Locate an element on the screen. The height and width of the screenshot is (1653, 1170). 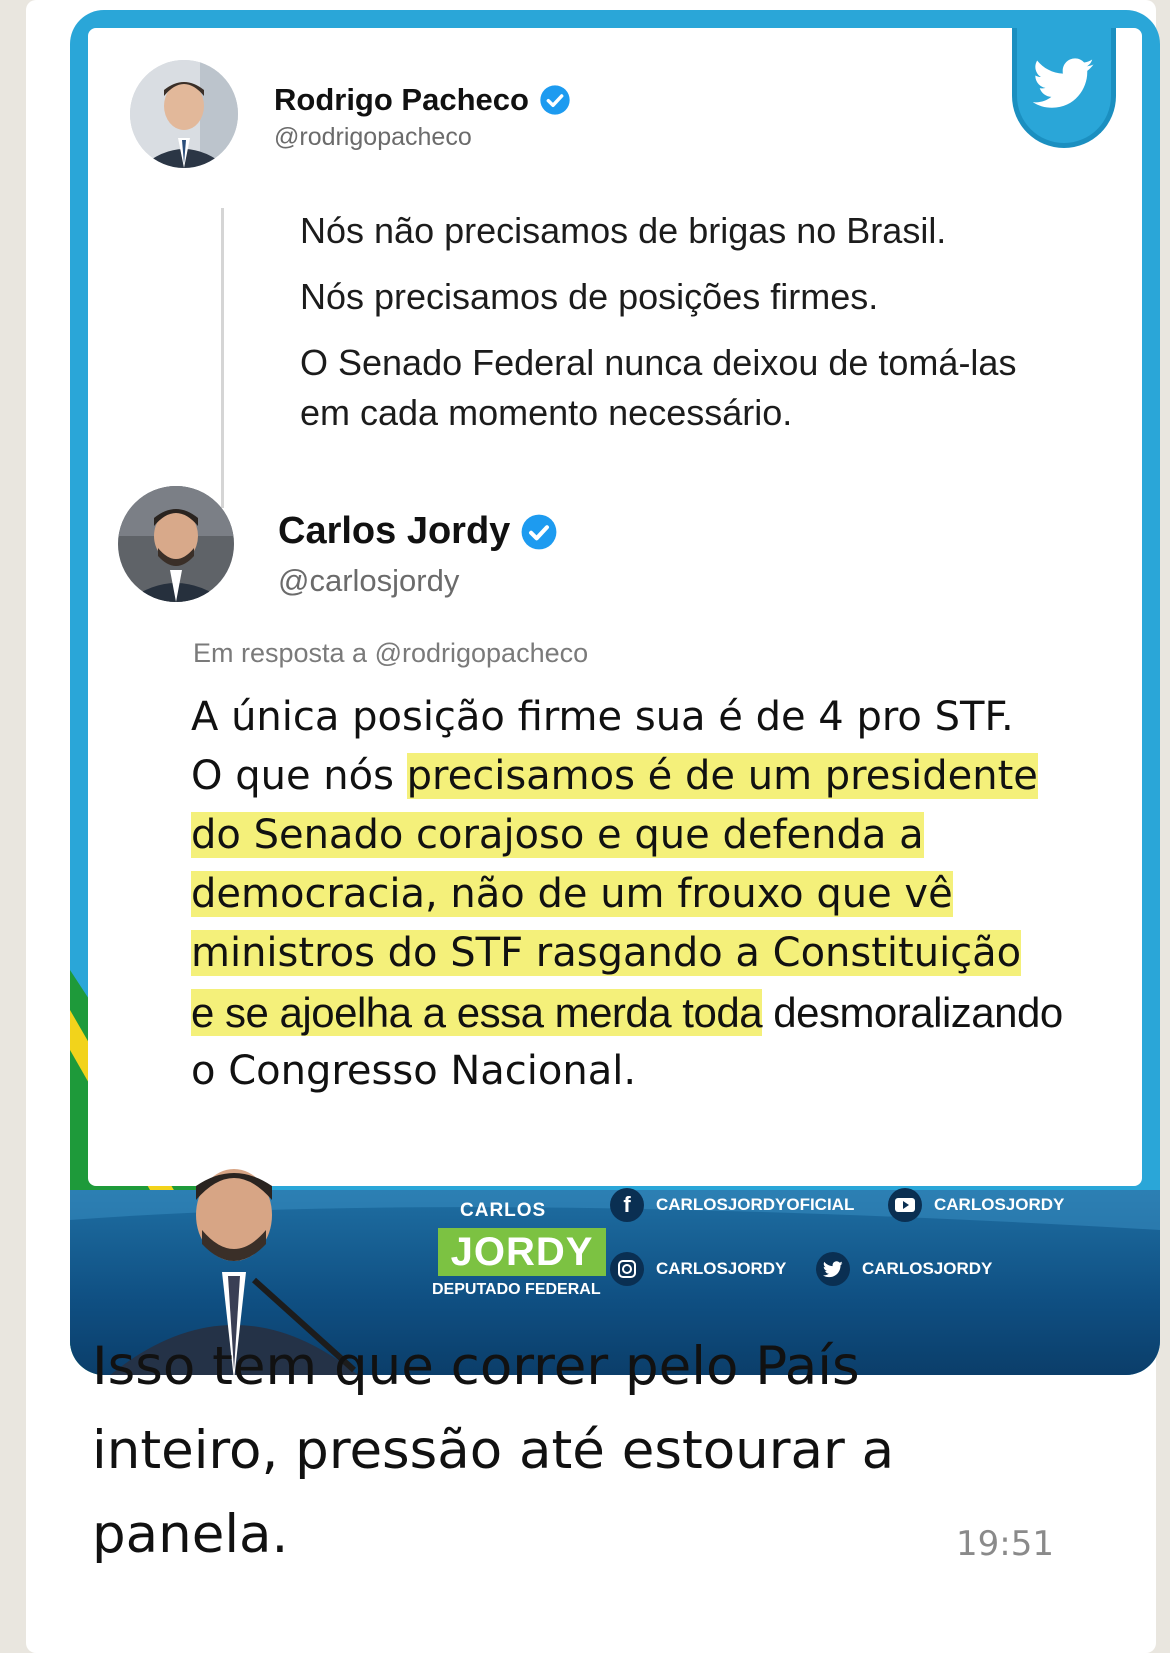
tweet2-text-line: O que nós precisamos é de um presidente is located at coordinates (656, 776).